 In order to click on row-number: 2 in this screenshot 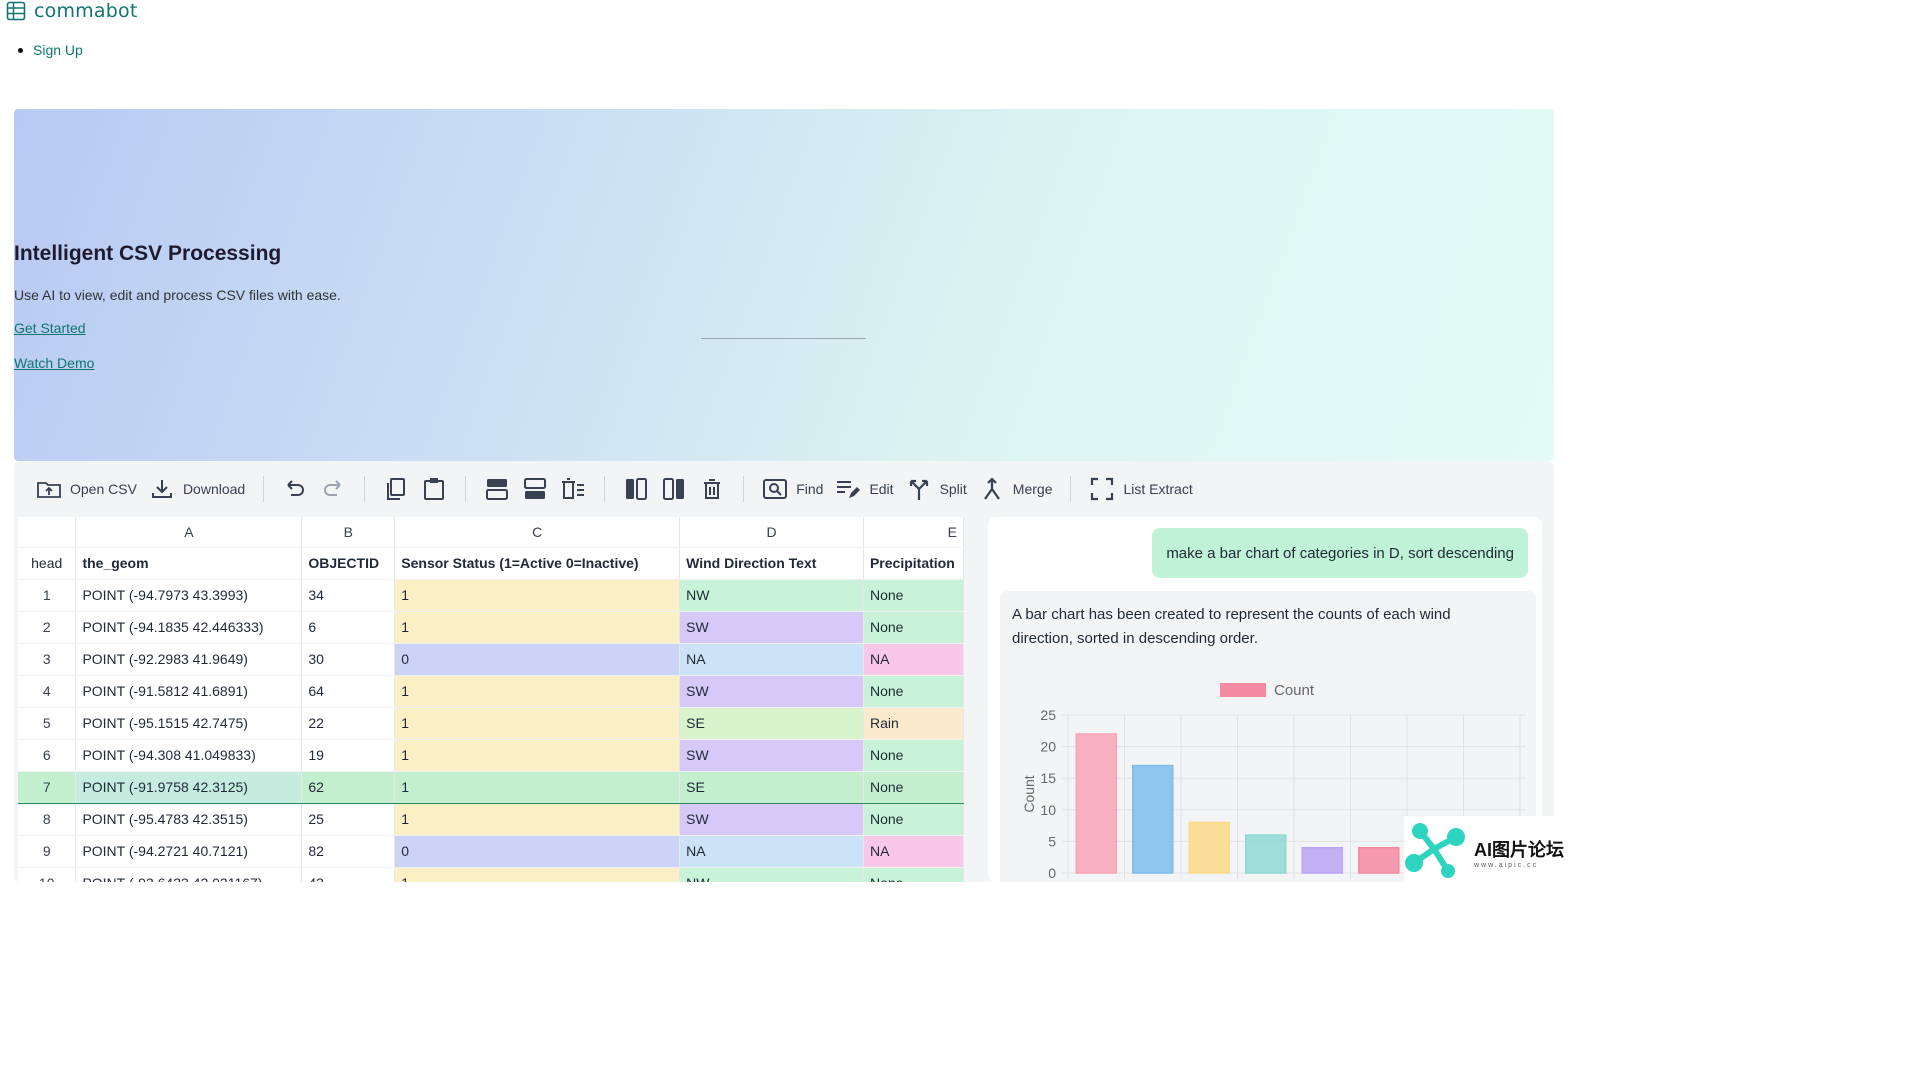, I will do `click(47, 627)`.